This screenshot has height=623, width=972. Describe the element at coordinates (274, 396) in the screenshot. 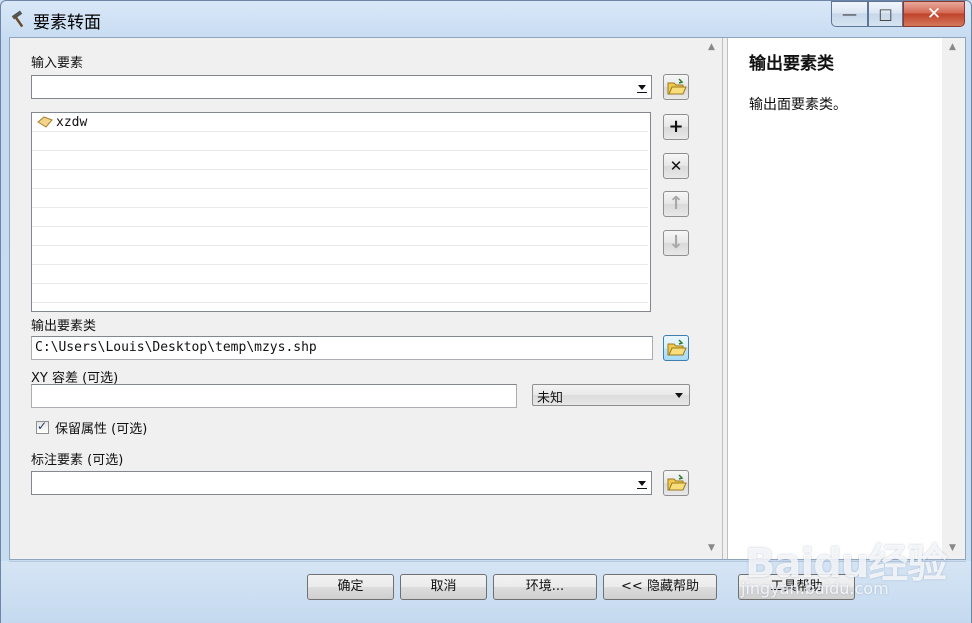

I see `xy-tolerance-field` at that location.